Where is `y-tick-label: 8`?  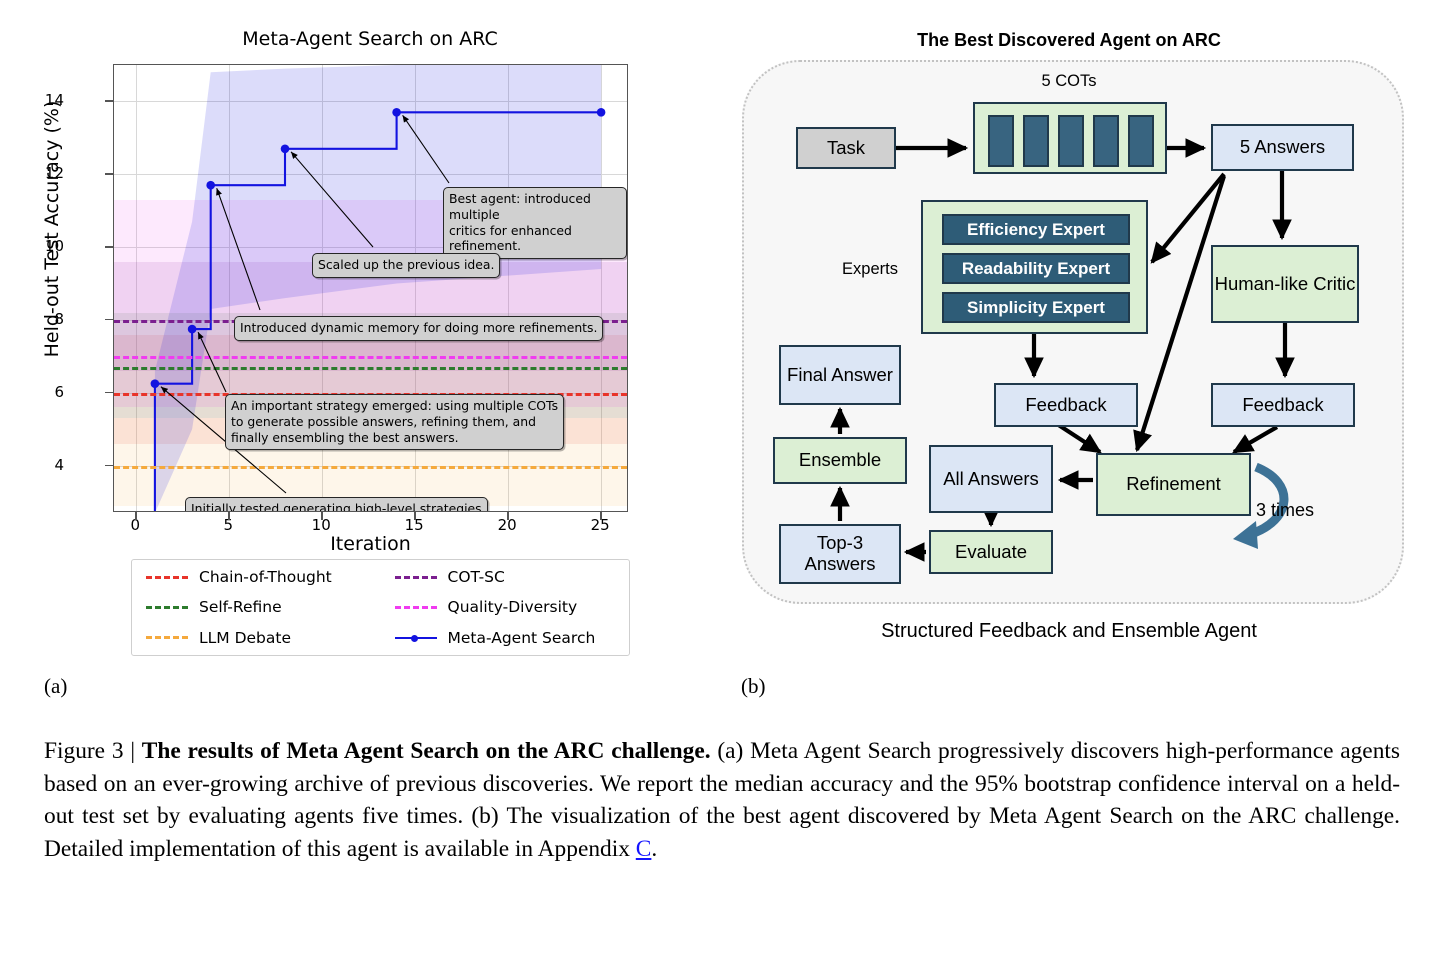 y-tick-label: 8 is located at coordinates (59, 318).